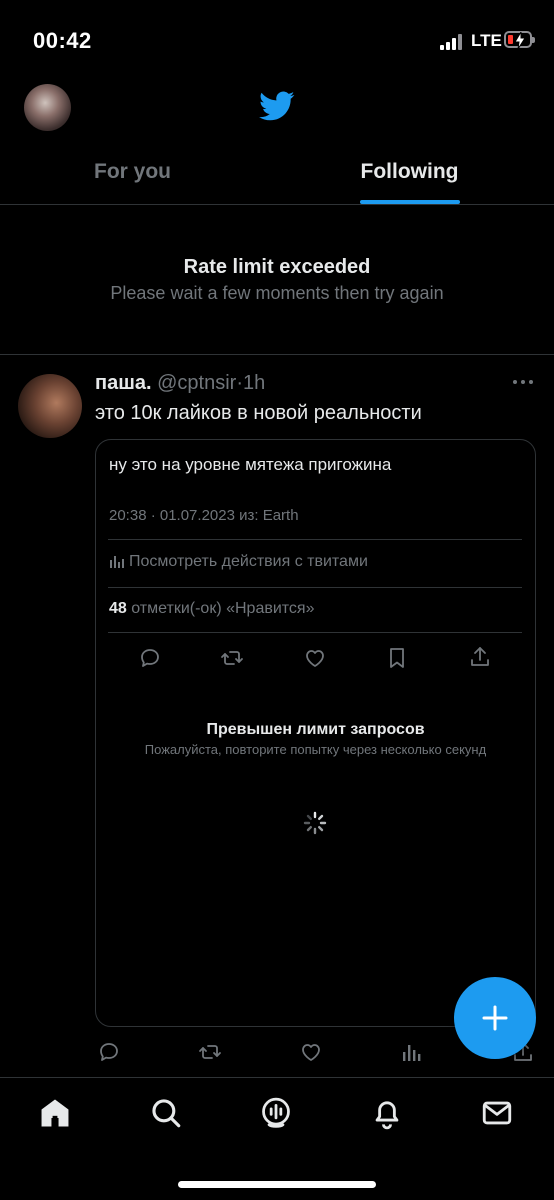 This screenshot has width=554, height=1200. Describe the element at coordinates (497, 1113) in the screenshot. I see `messages-icon` at that location.